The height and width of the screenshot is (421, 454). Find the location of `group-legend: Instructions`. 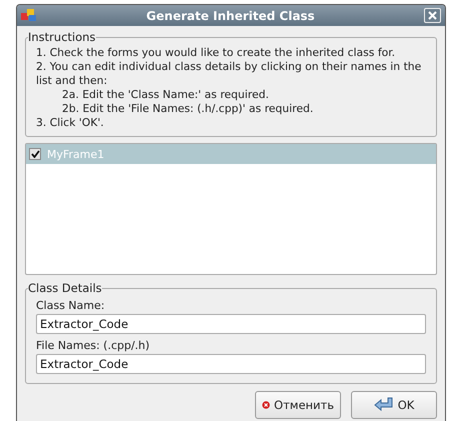

group-legend: Instructions is located at coordinates (62, 37).